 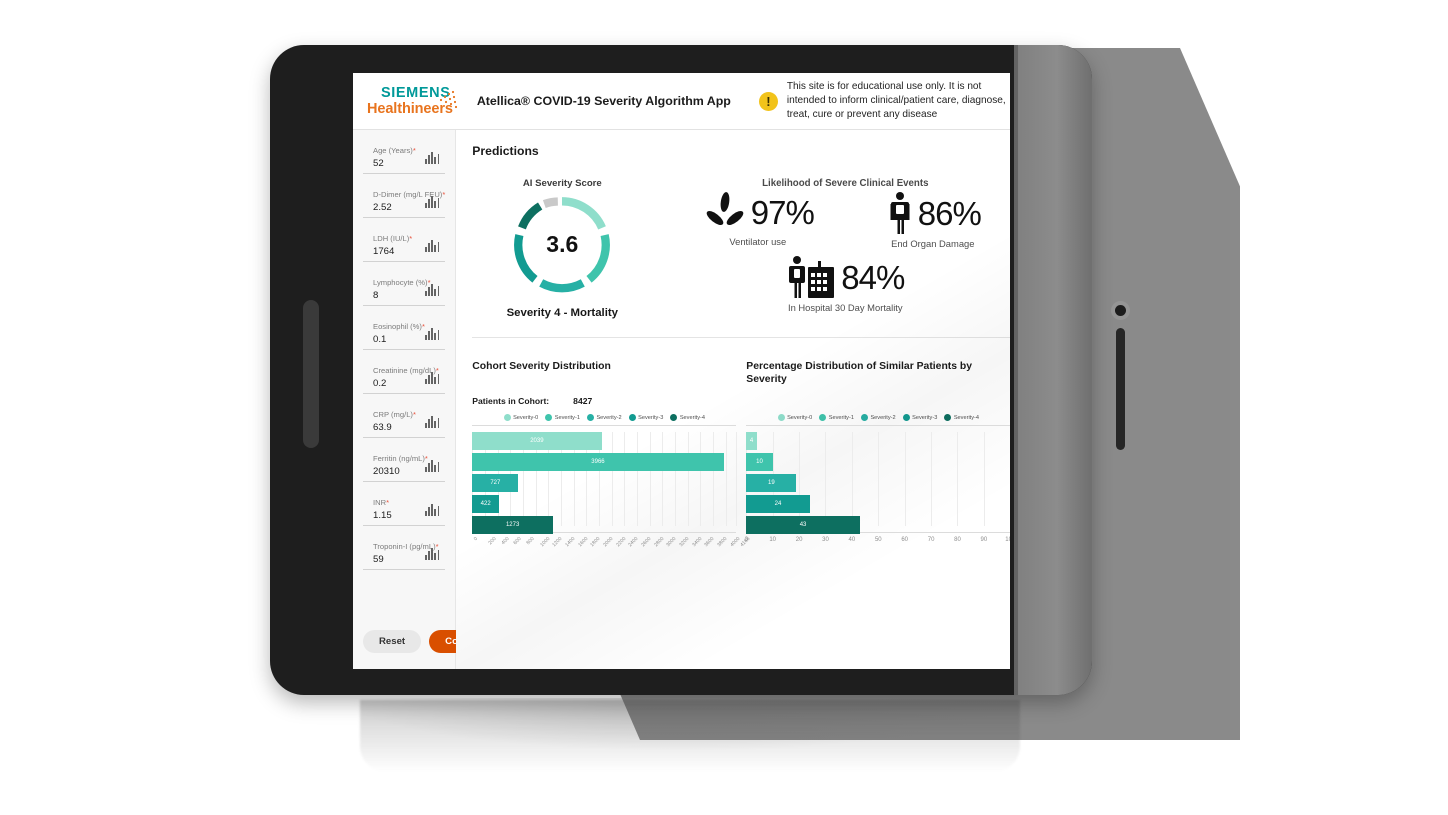 I want to click on input-field-inr: INR* 1.15, so click(x=404, y=510).